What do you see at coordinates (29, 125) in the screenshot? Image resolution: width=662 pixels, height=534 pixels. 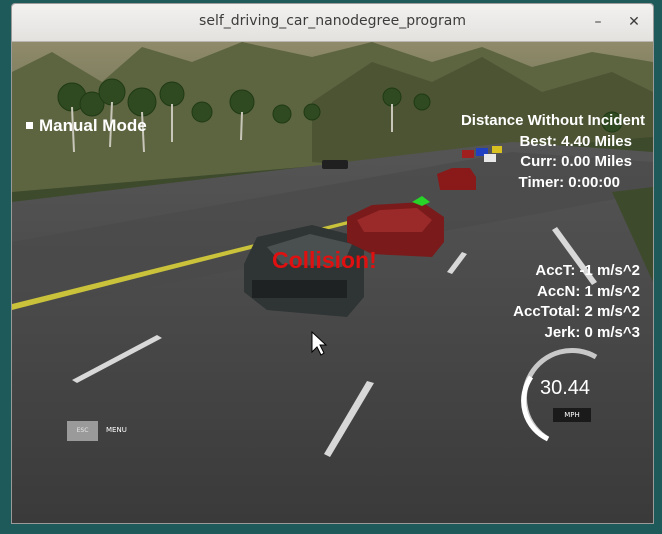 I see `mode-checkbox-icon` at bounding box center [29, 125].